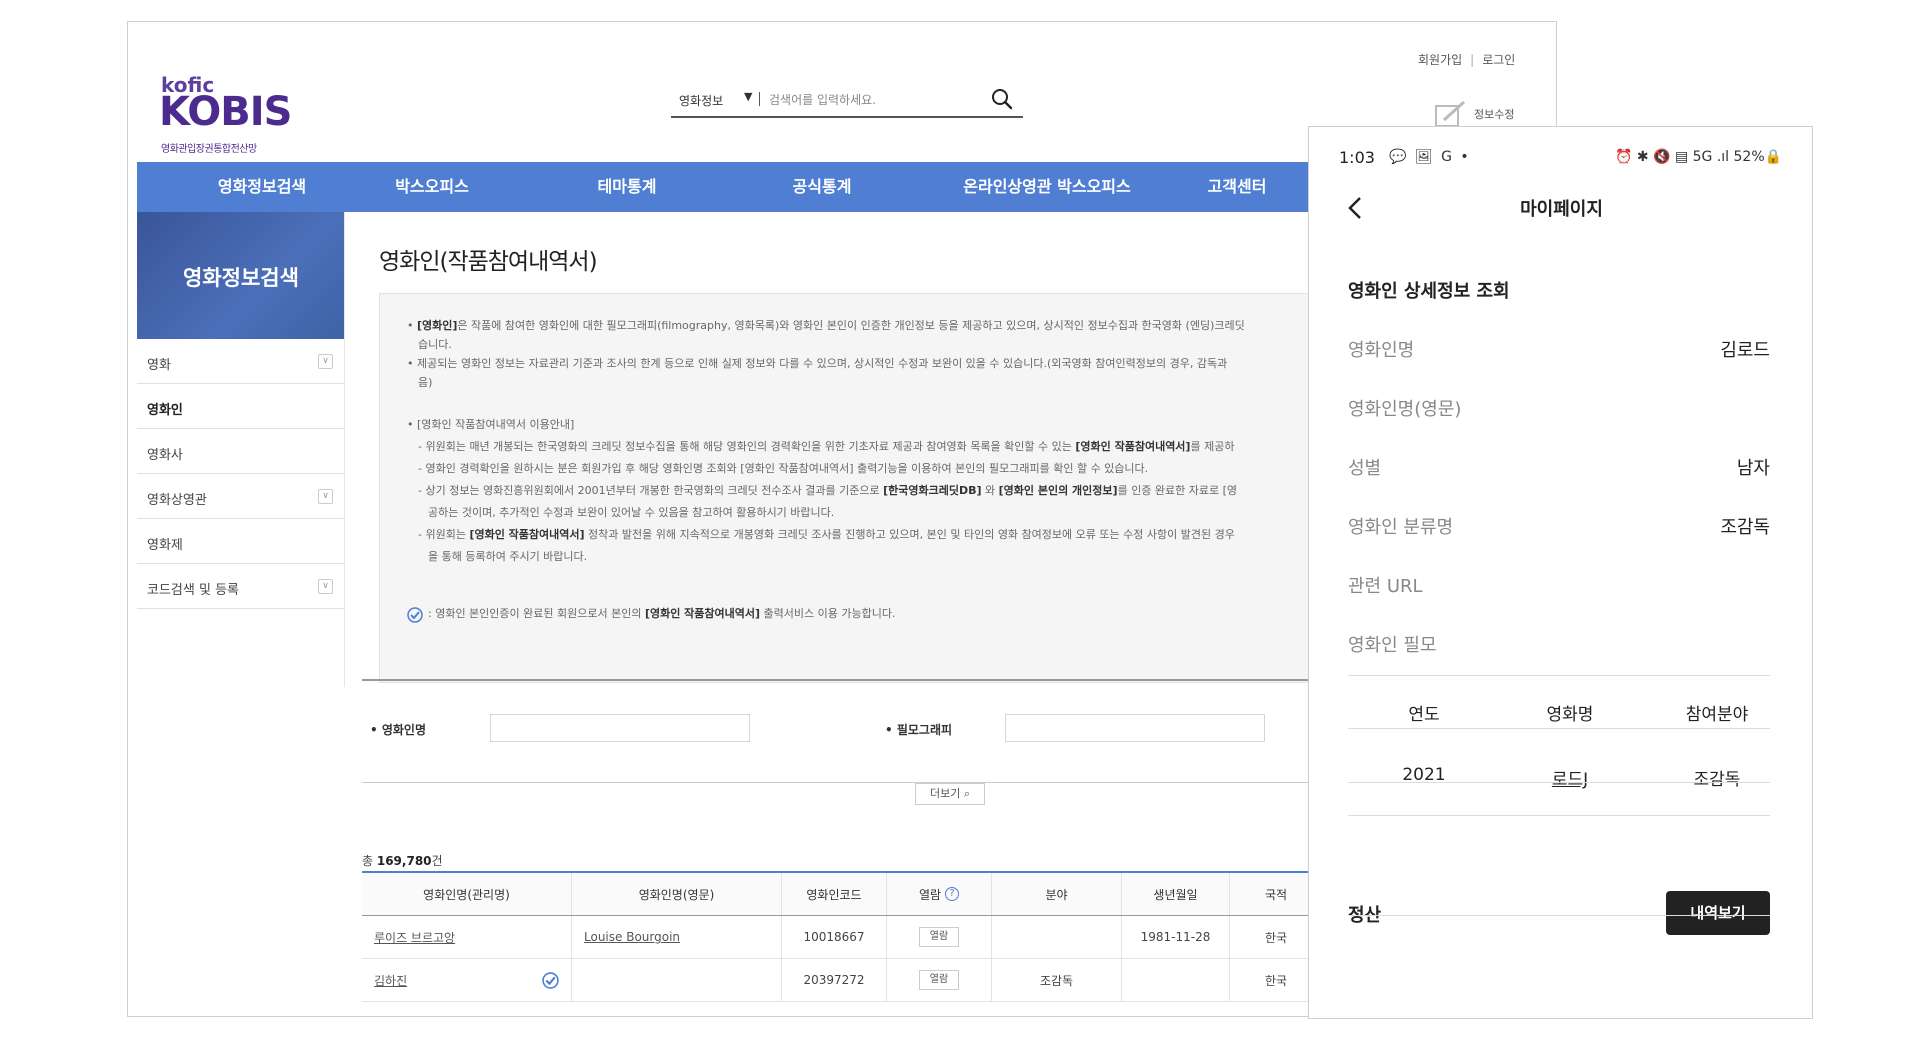 The width and height of the screenshot is (1920, 1037). I want to click on search-icon, so click(1002, 99).